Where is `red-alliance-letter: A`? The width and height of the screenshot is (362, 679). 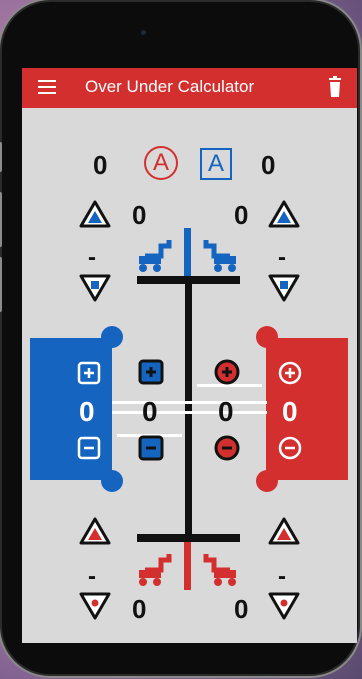 red-alliance-letter: A is located at coordinates (160, 162).